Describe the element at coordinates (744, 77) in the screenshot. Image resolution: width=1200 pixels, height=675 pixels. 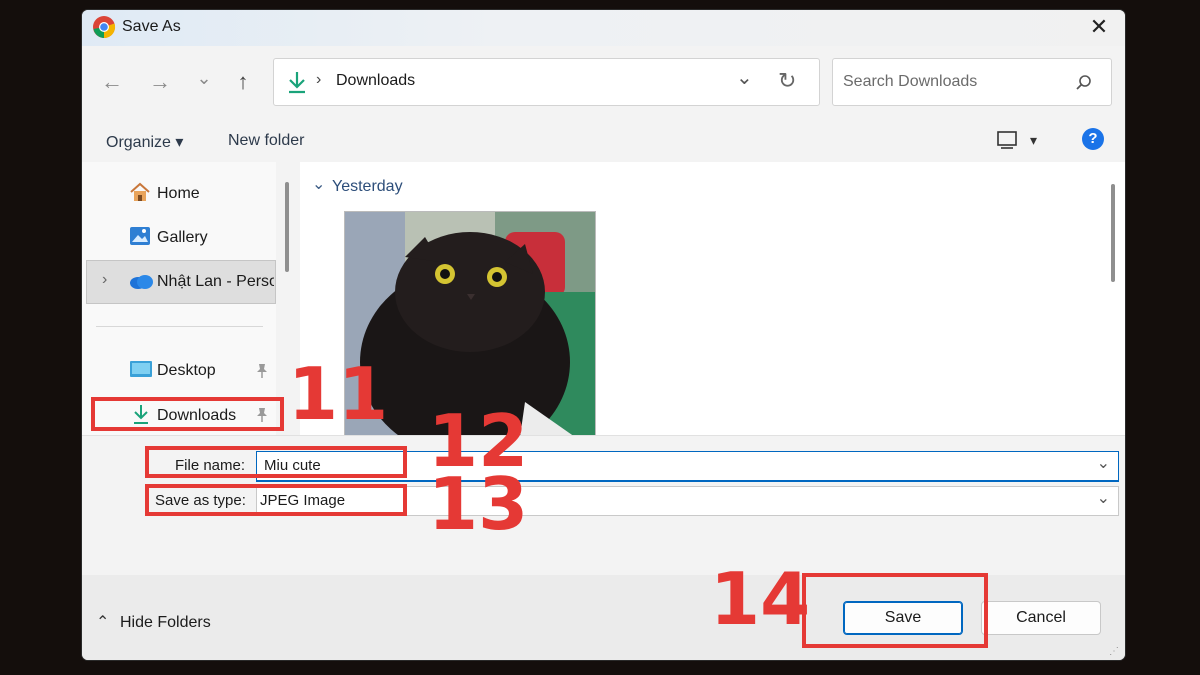
I see `address-dropdown-icon: ⌄` at that location.